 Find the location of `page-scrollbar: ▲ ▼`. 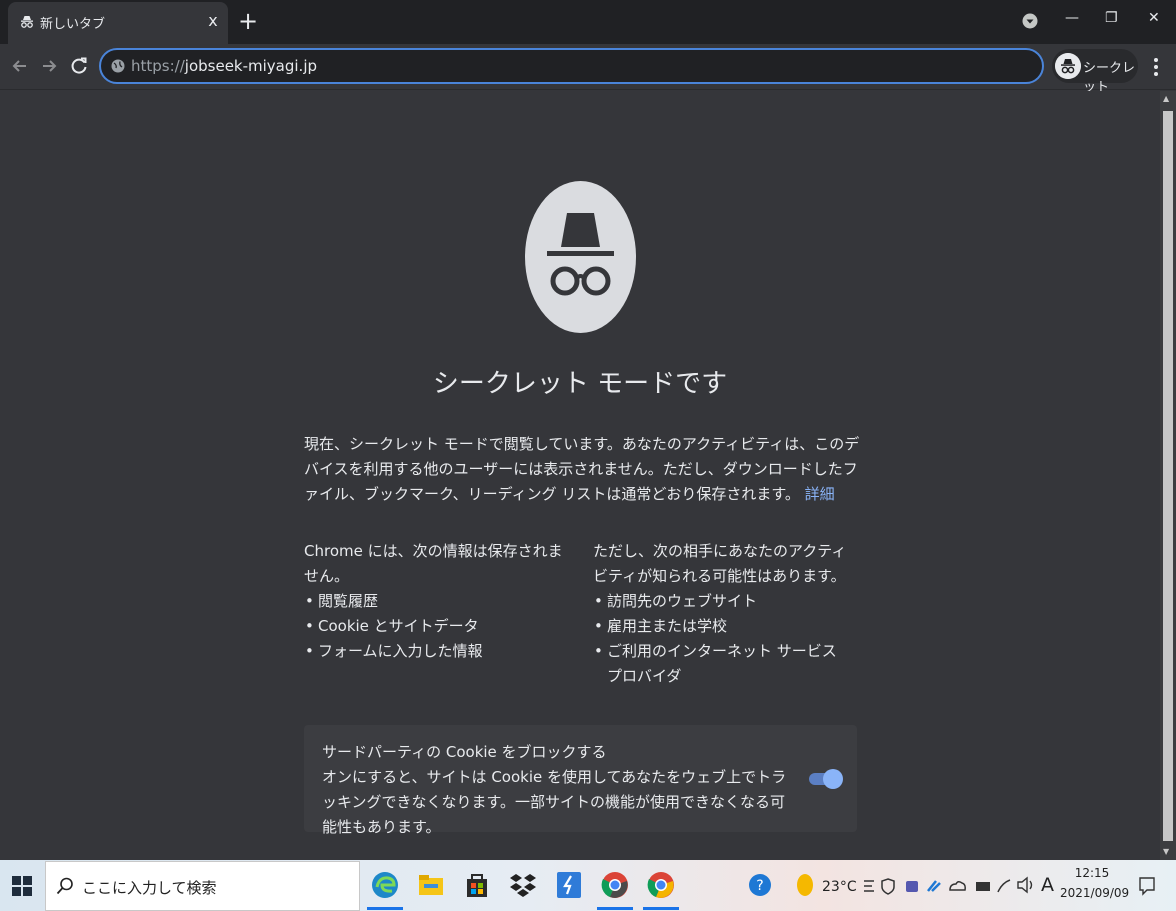

page-scrollbar: ▲ ▼ is located at coordinates (1168, 475).